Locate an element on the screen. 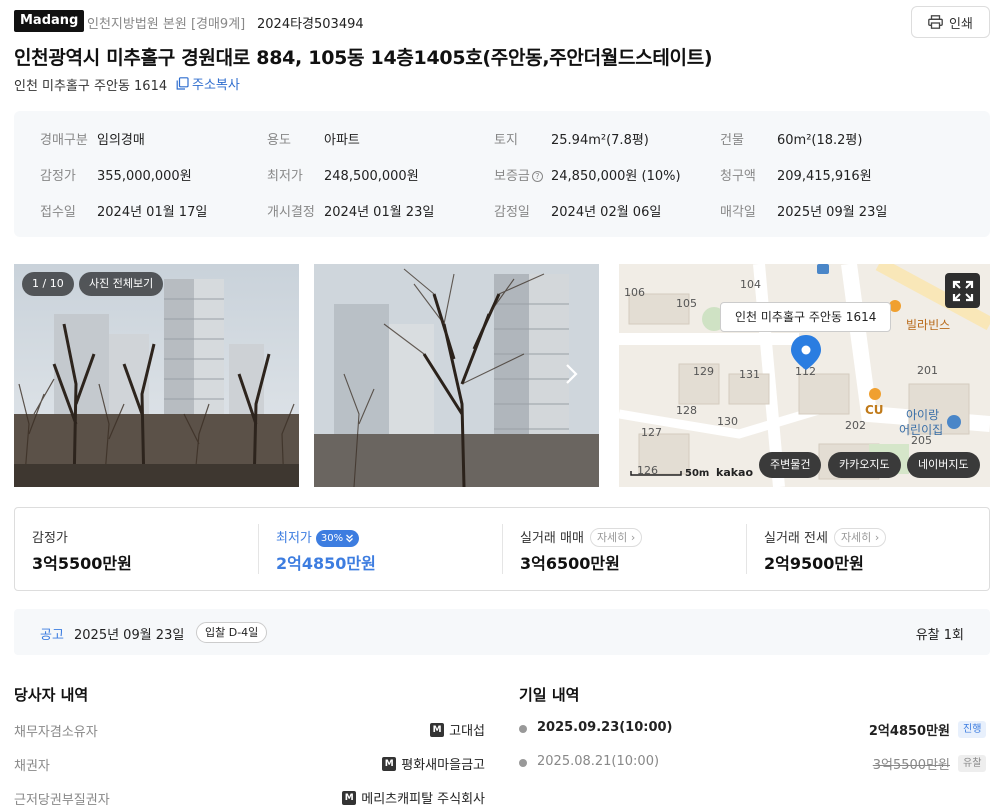 This screenshot has width=1007, height=805. claim-label: 청구액 is located at coordinates (738, 176).